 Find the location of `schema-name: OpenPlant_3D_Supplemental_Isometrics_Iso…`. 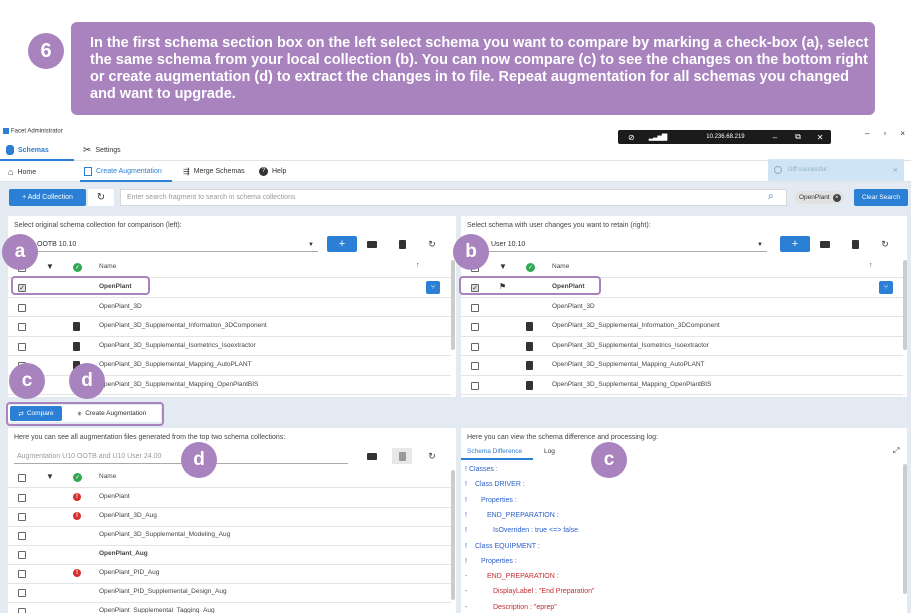

schema-name: OpenPlant_3D_Supplemental_Isometrics_Iso… is located at coordinates (177, 345).